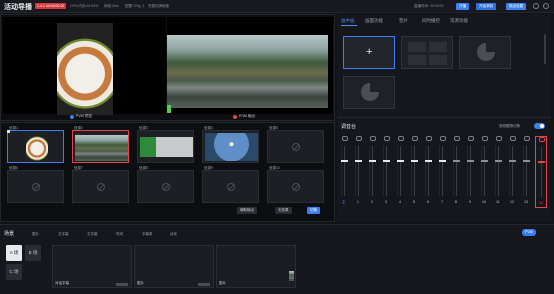  What do you see at coordinates (313, 210) in the screenshot?
I see `switch-button: 切换` at bounding box center [313, 210].